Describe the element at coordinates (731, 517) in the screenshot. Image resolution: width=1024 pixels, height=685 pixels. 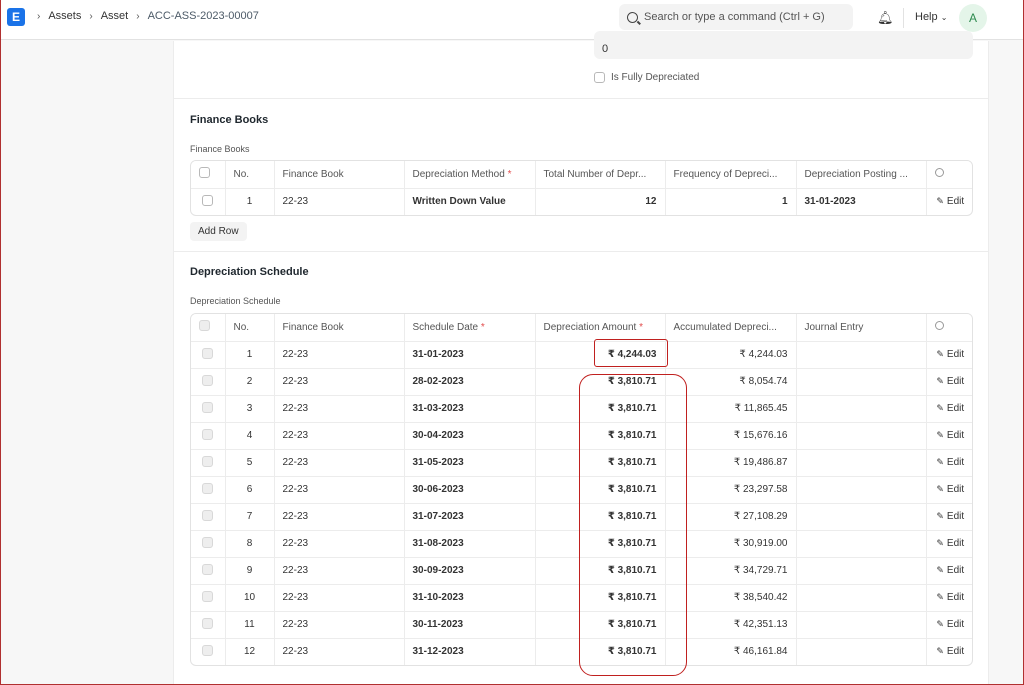
I see `cell-accumulated-depreciation: ₹ 27,108.29` at that location.